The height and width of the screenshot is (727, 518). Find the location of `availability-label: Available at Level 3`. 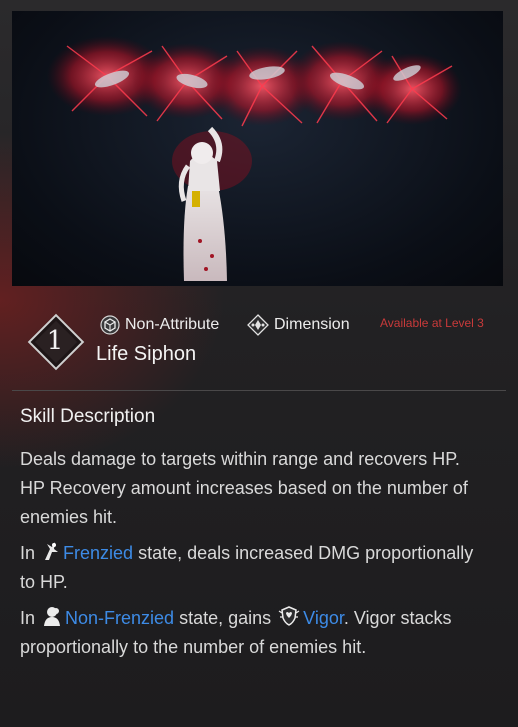

availability-label: Available at Level 3 is located at coordinates (432, 323).